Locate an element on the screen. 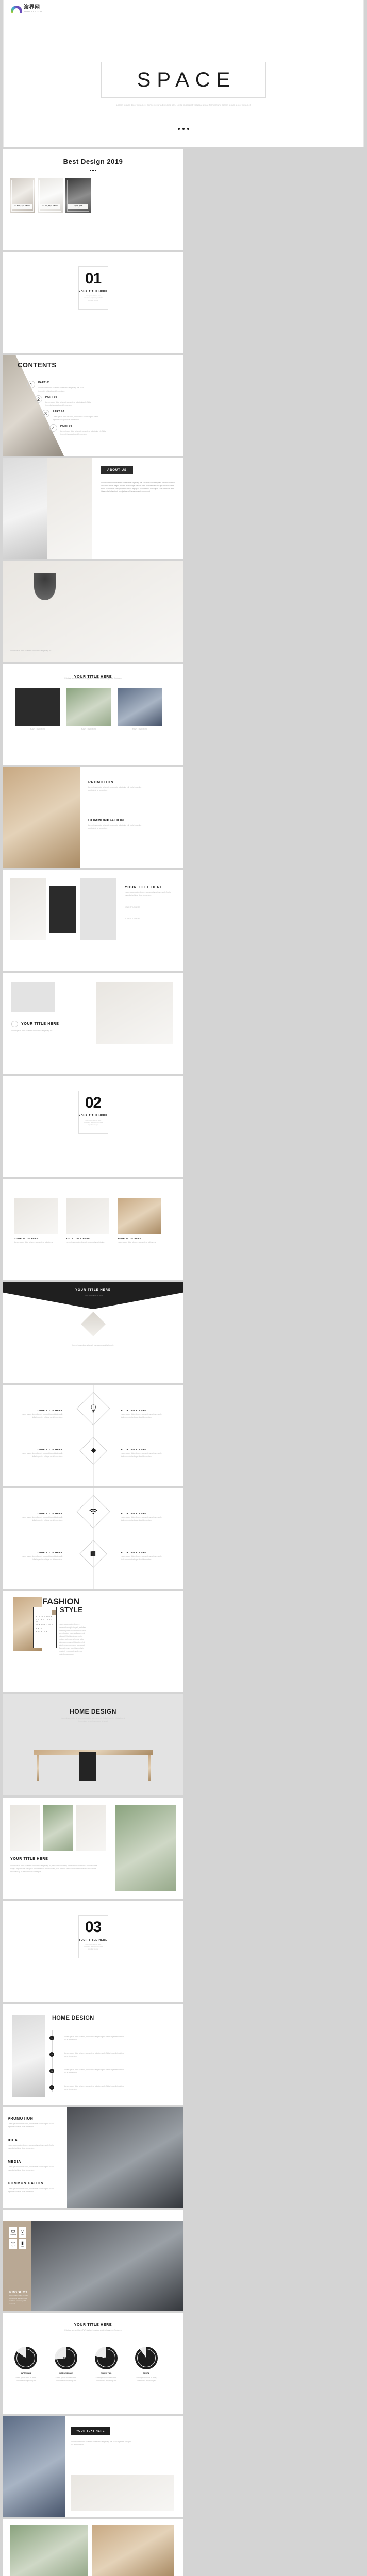 Image resolution: width=367 pixels, height=2576 pixels. text-badge: YOUR TEXT HERE is located at coordinates (91, 2431).